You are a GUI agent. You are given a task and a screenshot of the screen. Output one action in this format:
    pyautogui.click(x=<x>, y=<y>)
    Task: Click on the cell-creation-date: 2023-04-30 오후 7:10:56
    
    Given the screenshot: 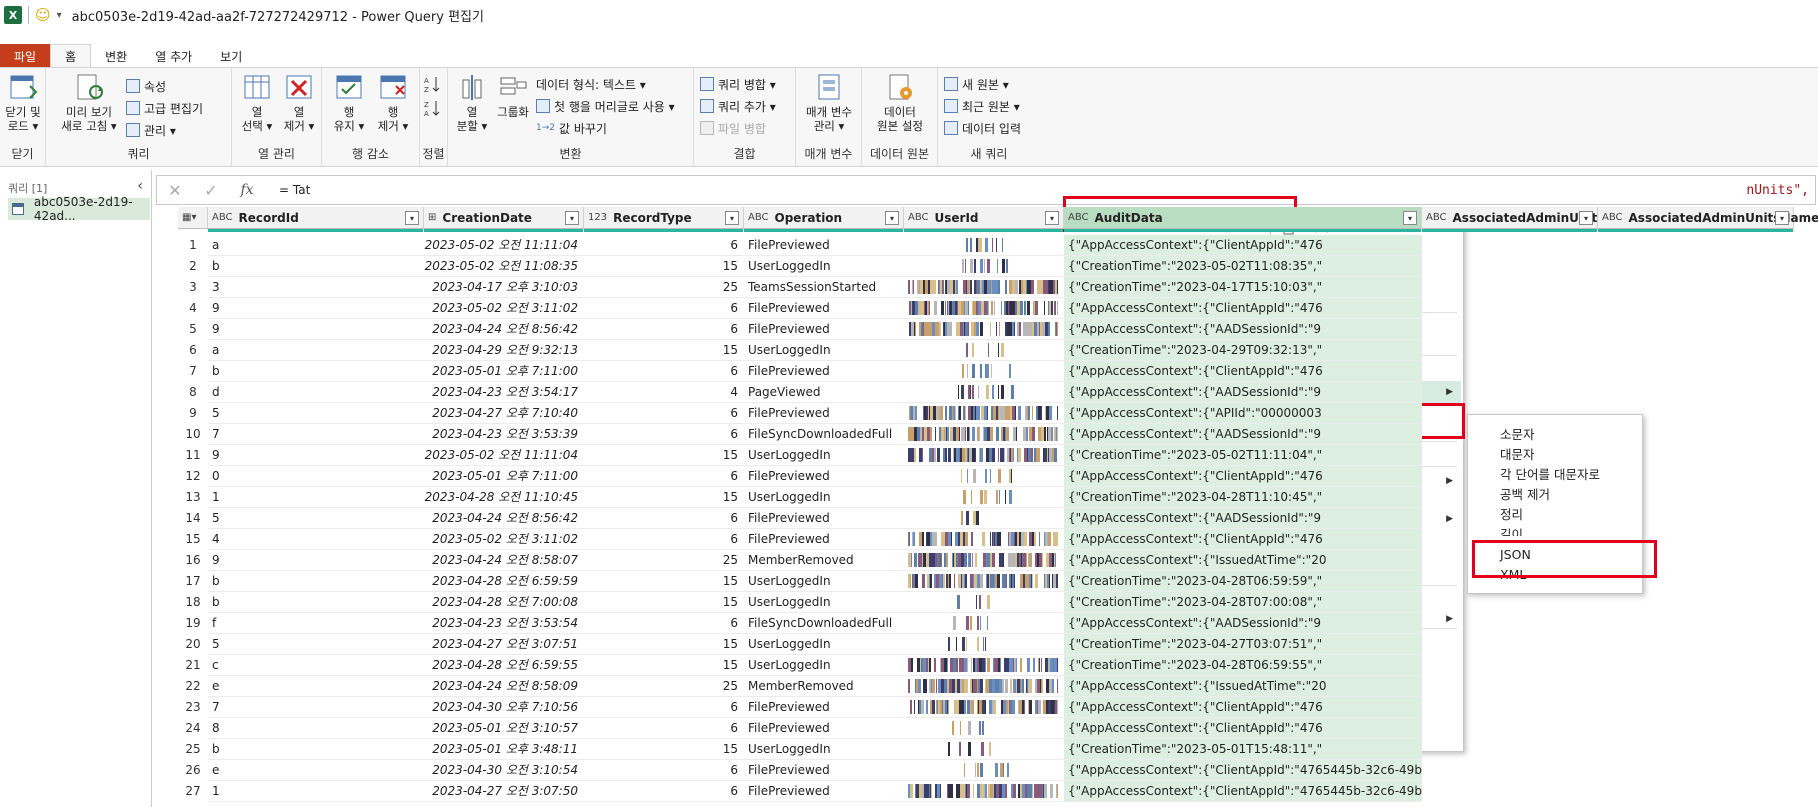 What is the action you would take?
    pyautogui.click(x=504, y=707)
    